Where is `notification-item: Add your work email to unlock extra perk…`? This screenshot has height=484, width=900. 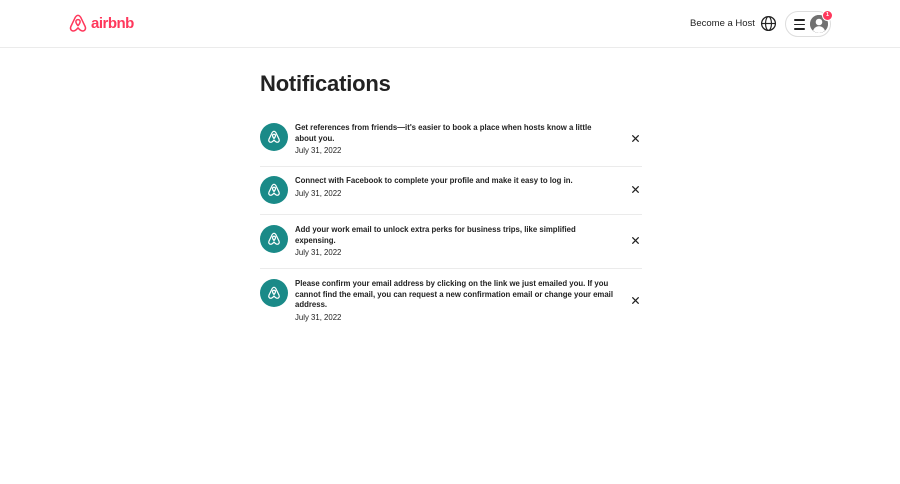 notification-item: Add your work email to unlock extra perk… is located at coordinates (451, 242).